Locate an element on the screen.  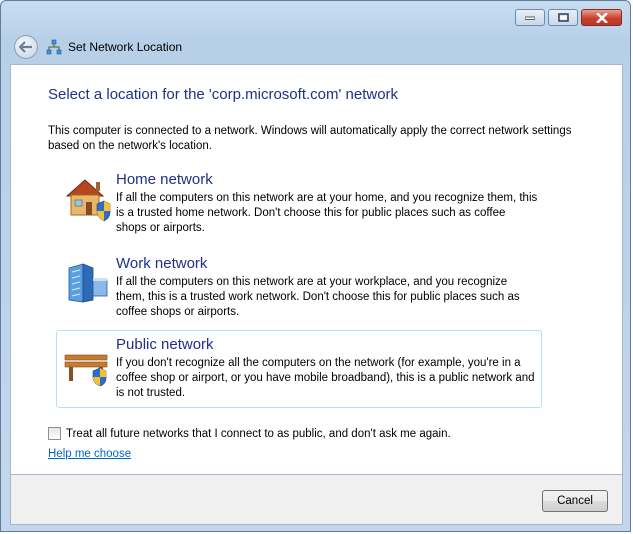
help-me-choose-link: Help me choose is located at coordinates (89, 454).